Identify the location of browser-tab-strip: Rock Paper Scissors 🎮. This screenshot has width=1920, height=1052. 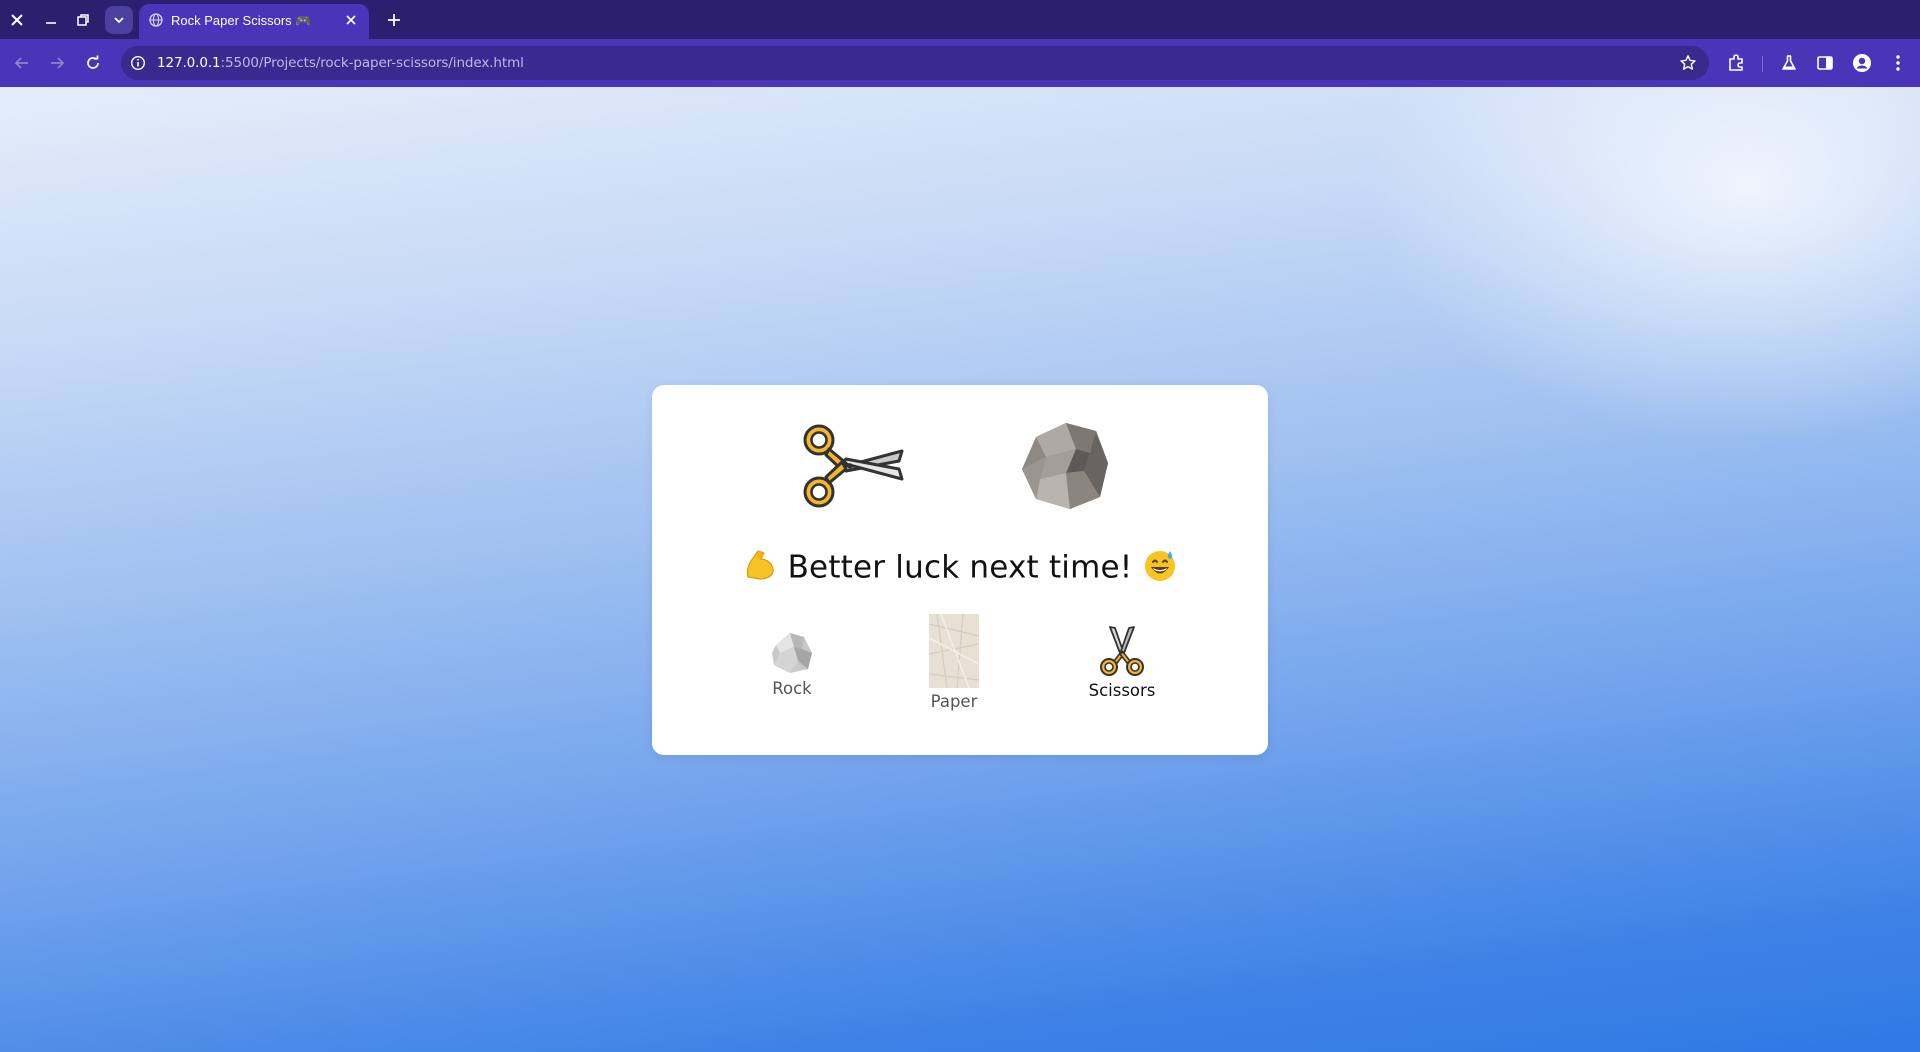
(960, 19).